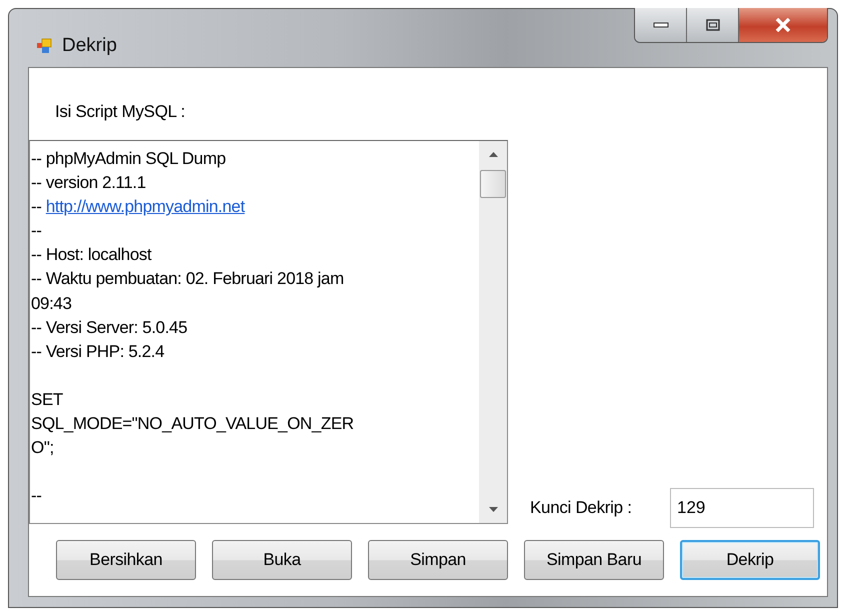 The image size is (846, 616). What do you see at coordinates (493, 154) in the screenshot?
I see `scroll-up-icon` at bounding box center [493, 154].